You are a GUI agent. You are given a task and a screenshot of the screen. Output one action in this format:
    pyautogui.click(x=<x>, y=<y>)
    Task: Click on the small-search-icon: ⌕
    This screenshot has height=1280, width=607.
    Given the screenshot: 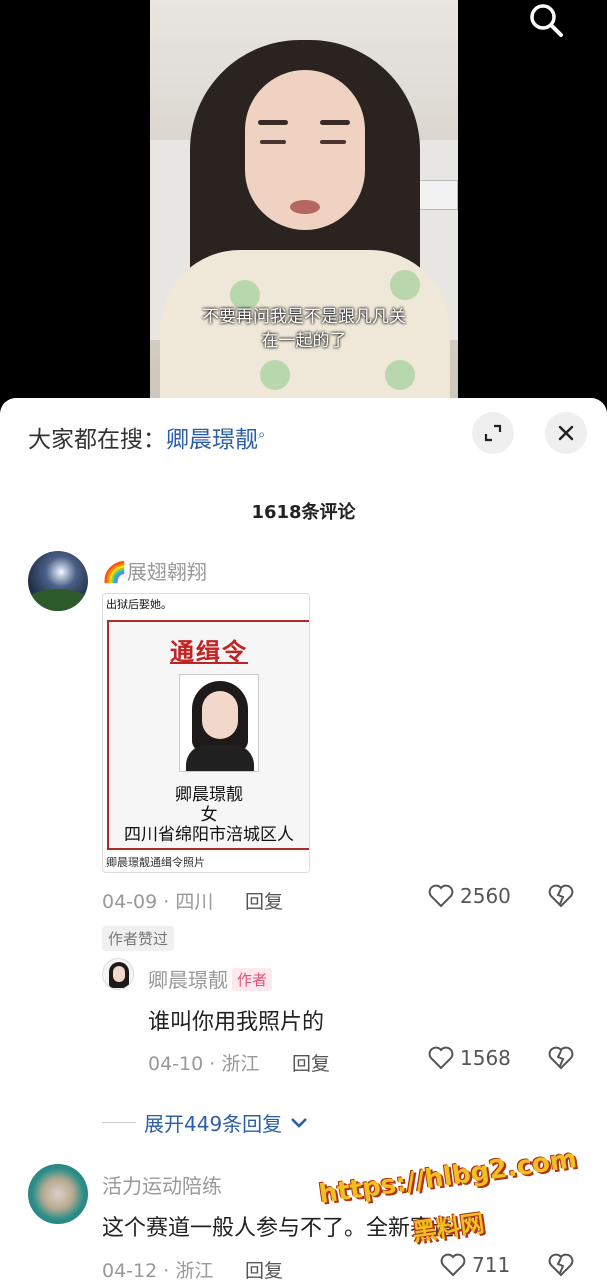 What is the action you would take?
    pyautogui.click(x=262, y=435)
    